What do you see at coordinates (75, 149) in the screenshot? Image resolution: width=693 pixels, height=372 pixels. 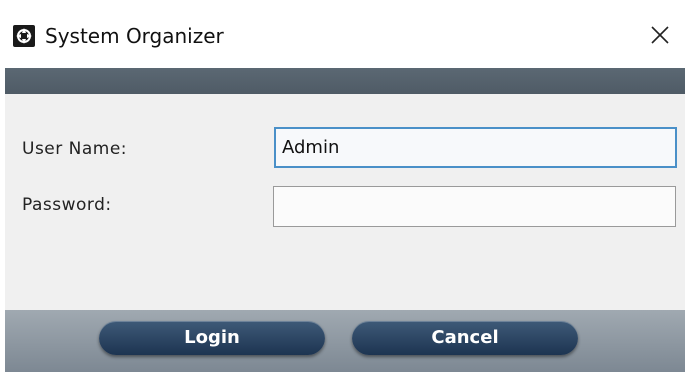 I see `username-label: User Name:` at bounding box center [75, 149].